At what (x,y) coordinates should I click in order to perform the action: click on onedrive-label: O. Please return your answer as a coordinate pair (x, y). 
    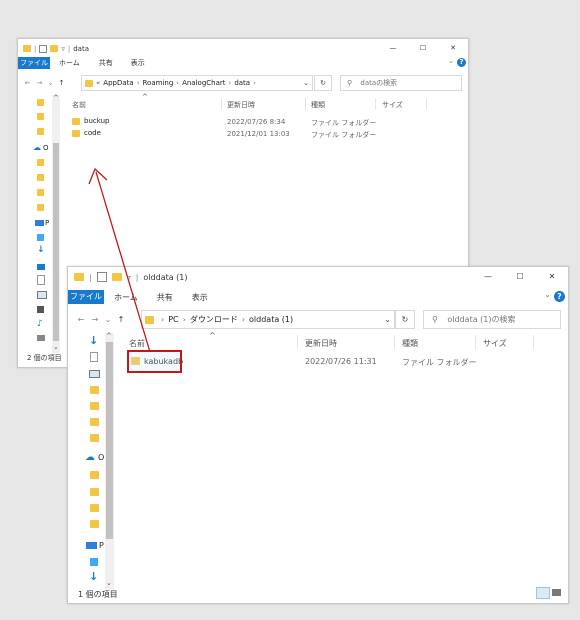
    Looking at the image, I should click on (46, 148).